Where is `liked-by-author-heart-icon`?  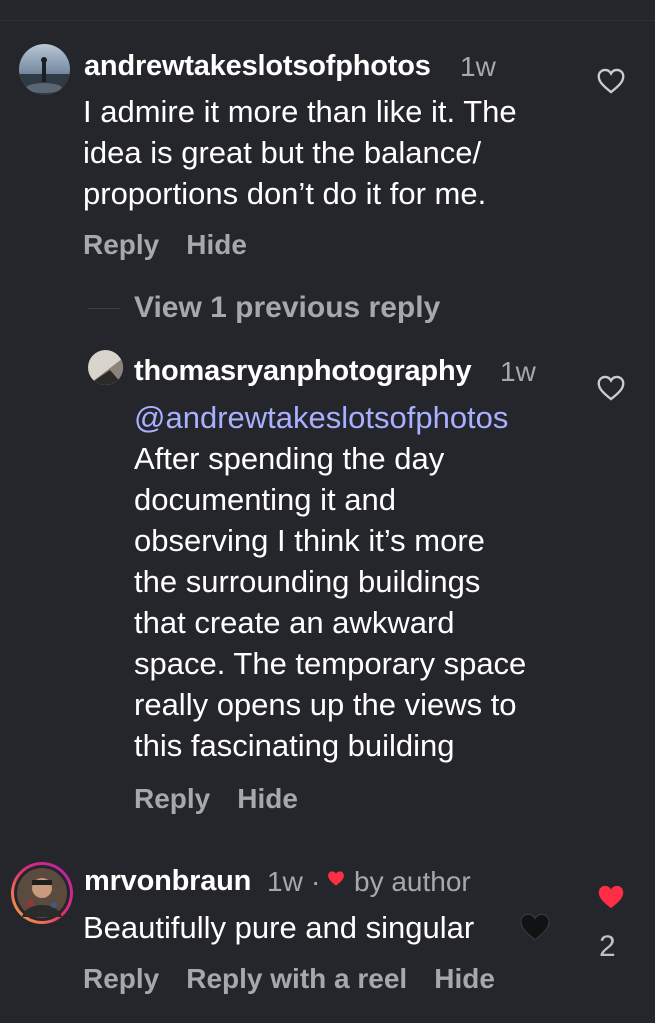
liked-by-author-heart-icon is located at coordinates (336, 881).